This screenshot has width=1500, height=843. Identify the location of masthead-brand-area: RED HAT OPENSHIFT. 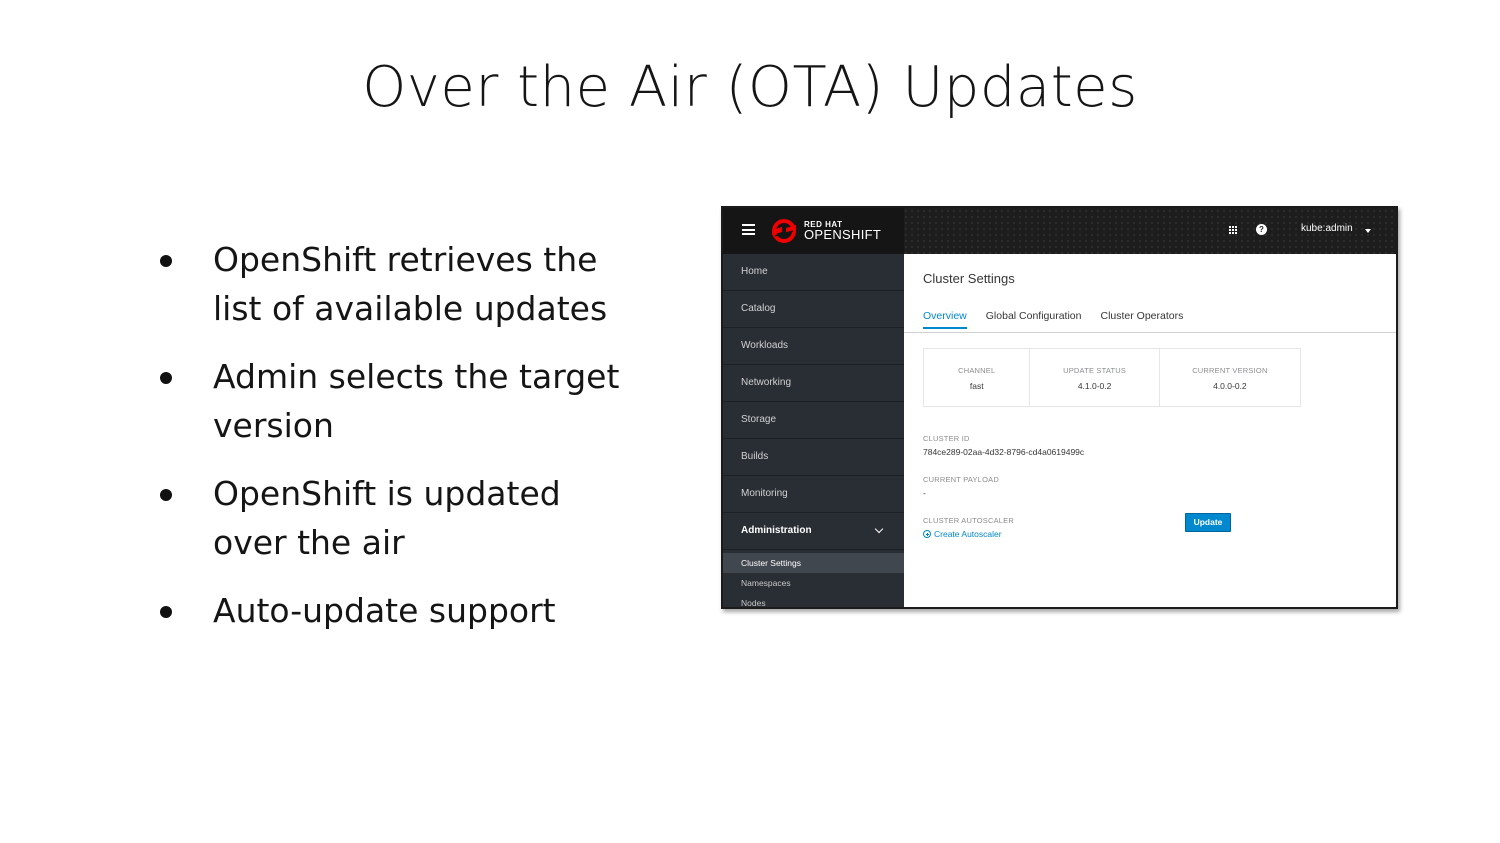
(813, 231).